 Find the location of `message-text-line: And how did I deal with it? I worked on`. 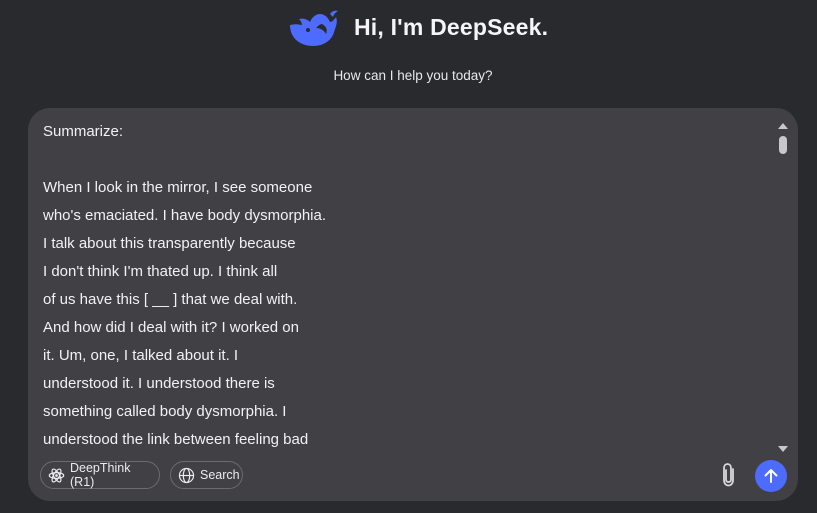

message-text-line: And how did I deal with it? I worked on is located at coordinates (171, 327).